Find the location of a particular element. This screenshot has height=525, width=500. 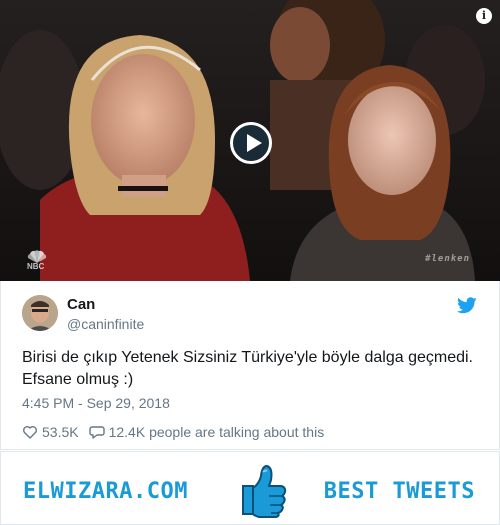

twitter-bird-icon is located at coordinates (467, 305).